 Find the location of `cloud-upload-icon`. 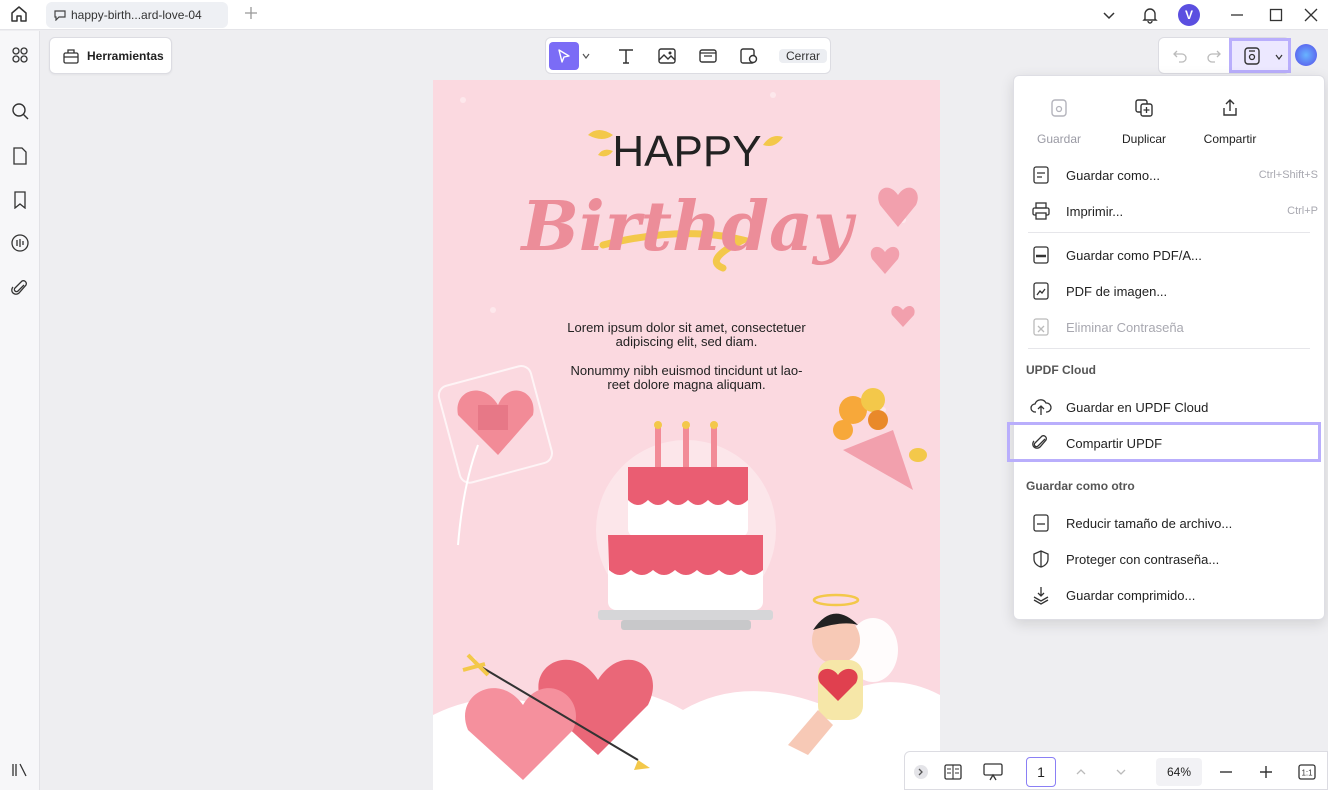

cloud-upload-icon is located at coordinates (1041, 407).